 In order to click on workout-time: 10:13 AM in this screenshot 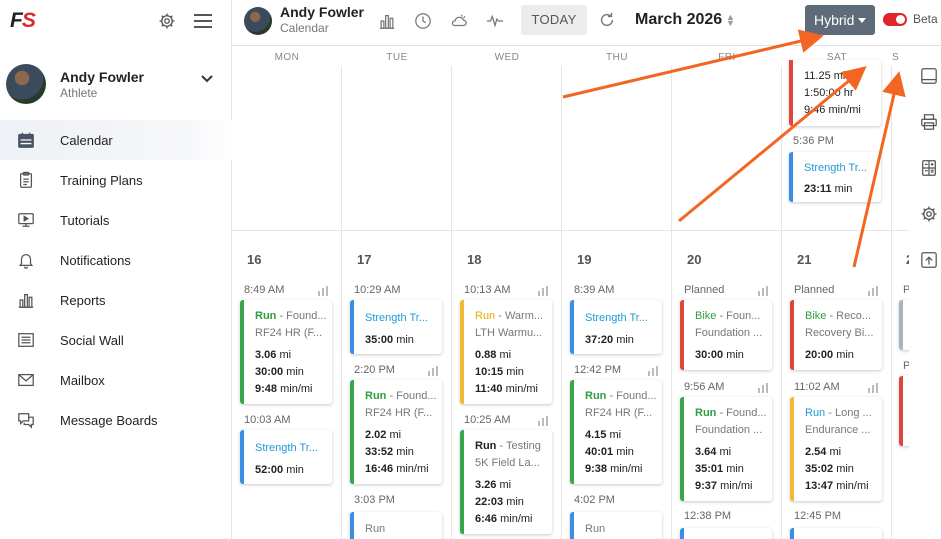, I will do `click(487, 290)`.